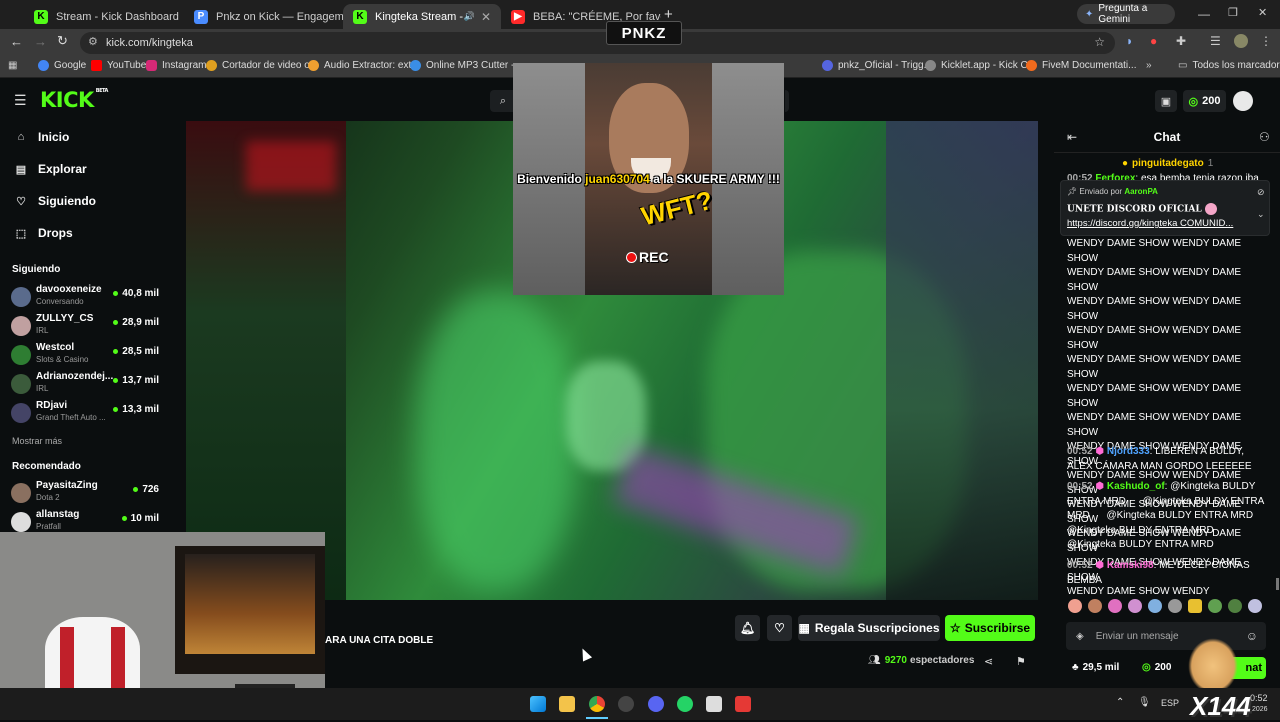 The image size is (1280, 722). What do you see at coordinates (422, 16) in the screenshot?
I see `tab-kingteka-stream: KKingteka Stream - Watch Li🔊✕` at bounding box center [422, 16].